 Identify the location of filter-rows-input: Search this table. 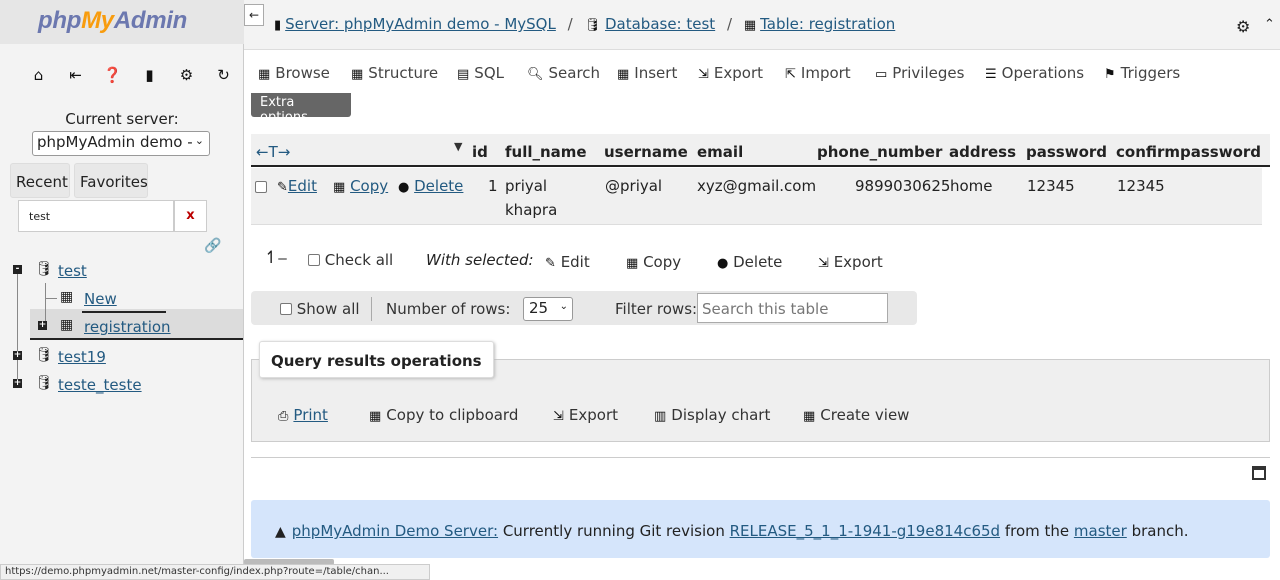
(792, 308).